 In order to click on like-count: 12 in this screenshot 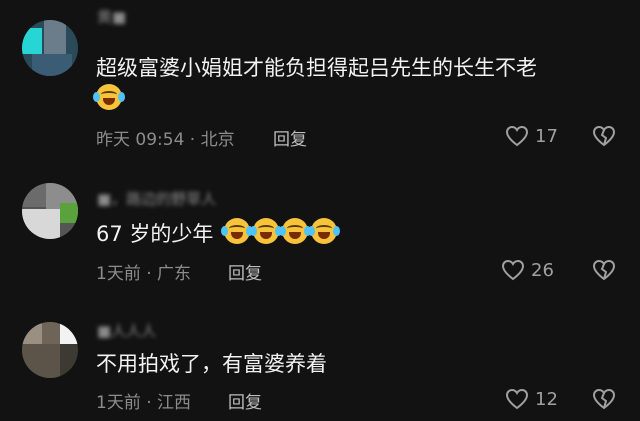, I will do `click(546, 399)`.